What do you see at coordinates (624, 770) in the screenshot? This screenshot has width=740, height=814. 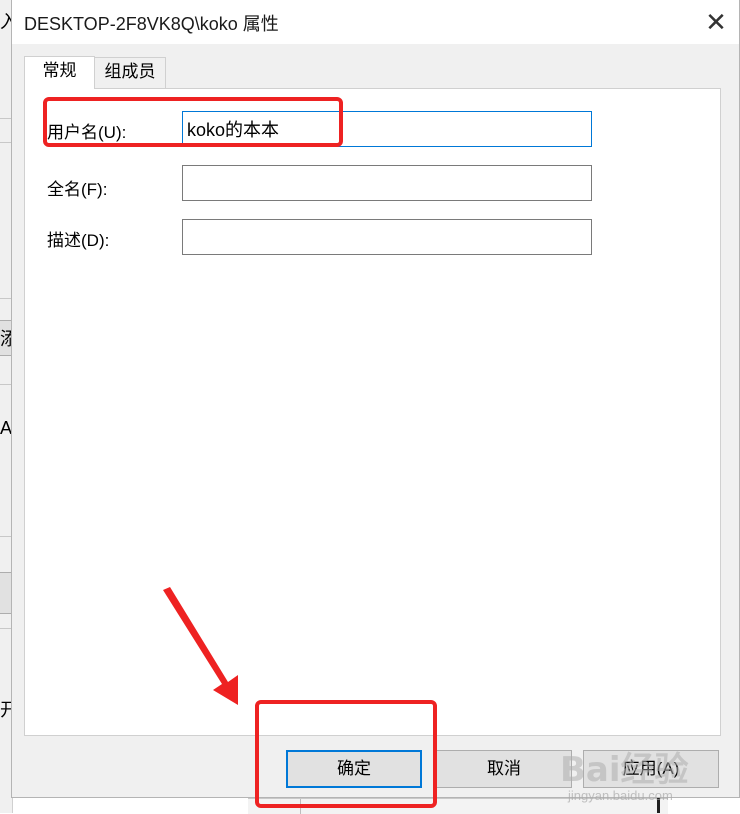 I see `watermark-logo: Bai经验` at bounding box center [624, 770].